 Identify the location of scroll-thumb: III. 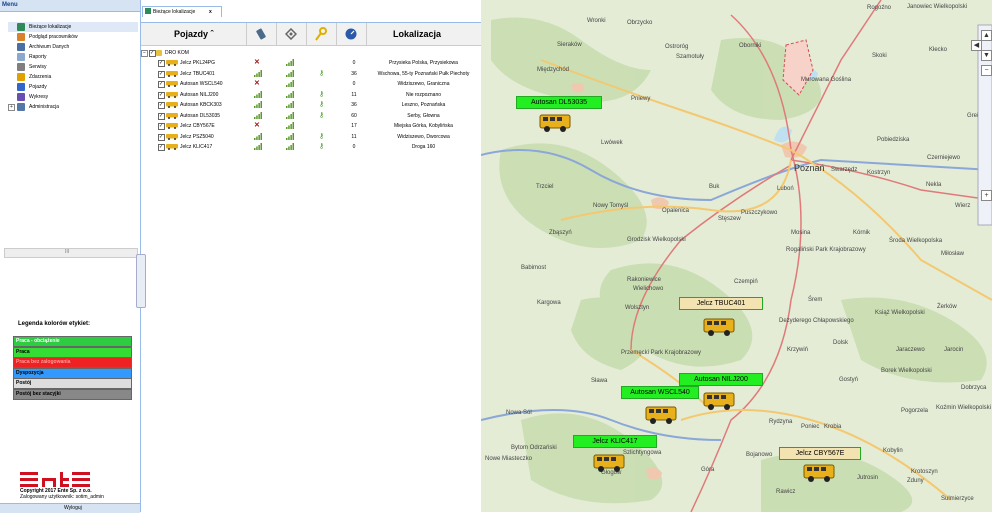
(67, 252).